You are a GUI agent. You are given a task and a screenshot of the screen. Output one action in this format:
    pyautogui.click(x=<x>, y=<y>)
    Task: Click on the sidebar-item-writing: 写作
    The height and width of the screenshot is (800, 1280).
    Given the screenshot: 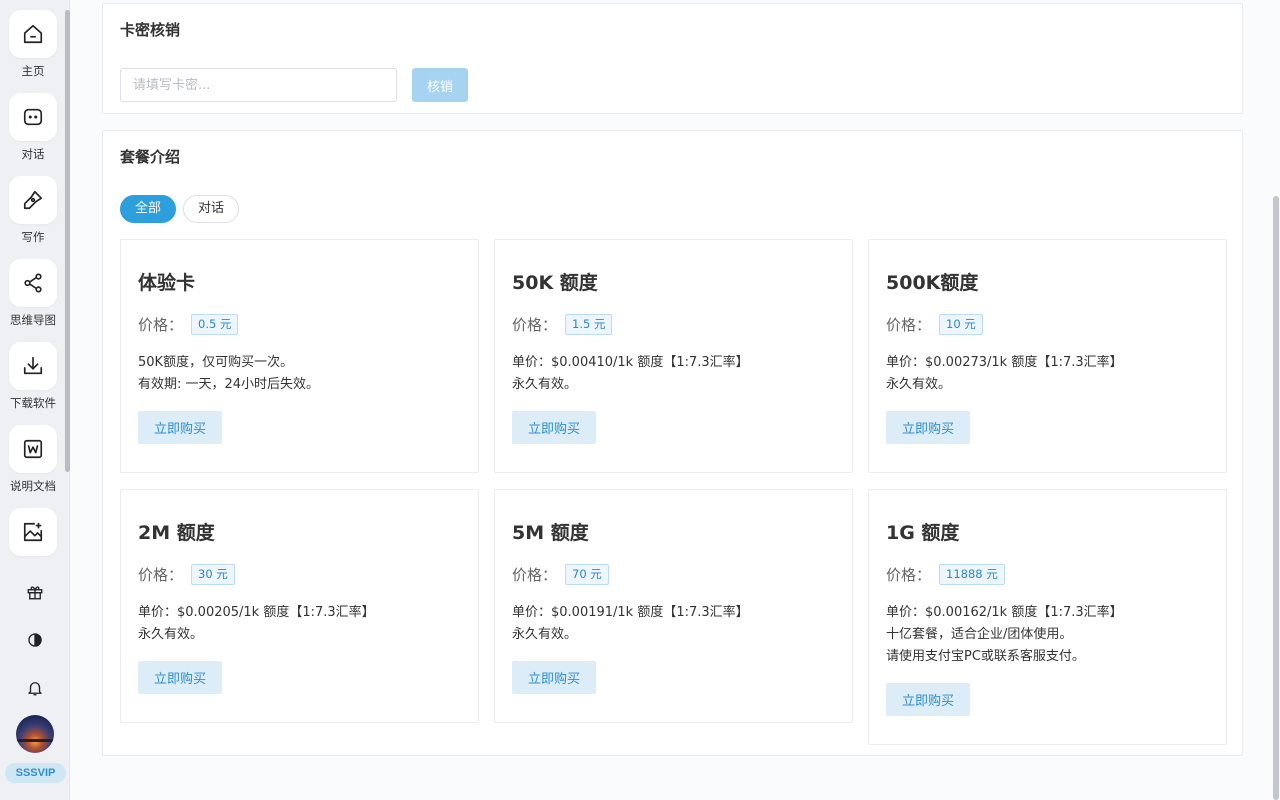 What is the action you would take?
    pyautogui.click(x=33, y=210)
    